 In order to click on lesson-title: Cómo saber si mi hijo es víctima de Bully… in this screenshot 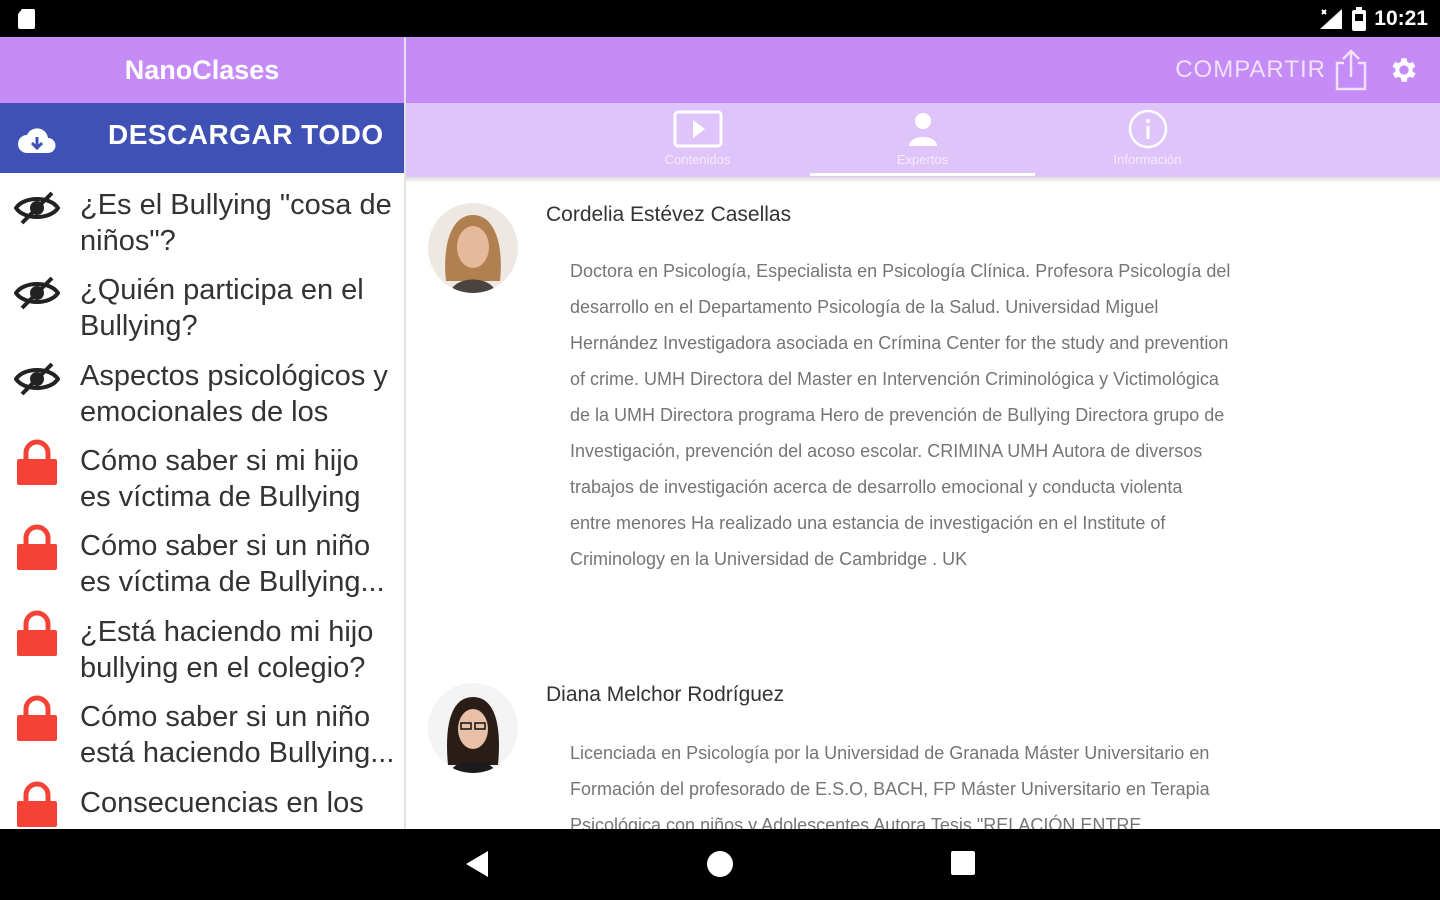, I will do `click(220, 479)`.